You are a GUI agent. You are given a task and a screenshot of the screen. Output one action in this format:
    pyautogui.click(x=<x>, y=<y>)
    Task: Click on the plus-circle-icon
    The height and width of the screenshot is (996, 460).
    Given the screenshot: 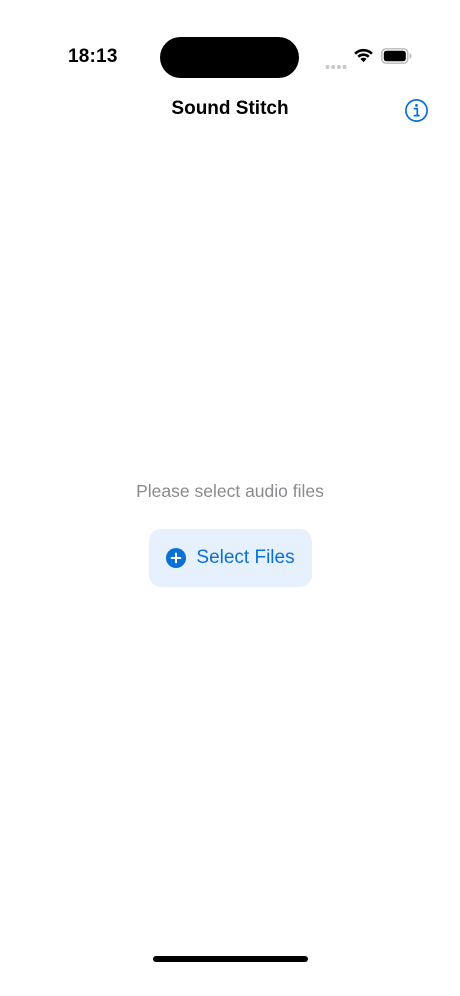 What is the action you would take?
    pyautogui.click(x=176, y=558)
    